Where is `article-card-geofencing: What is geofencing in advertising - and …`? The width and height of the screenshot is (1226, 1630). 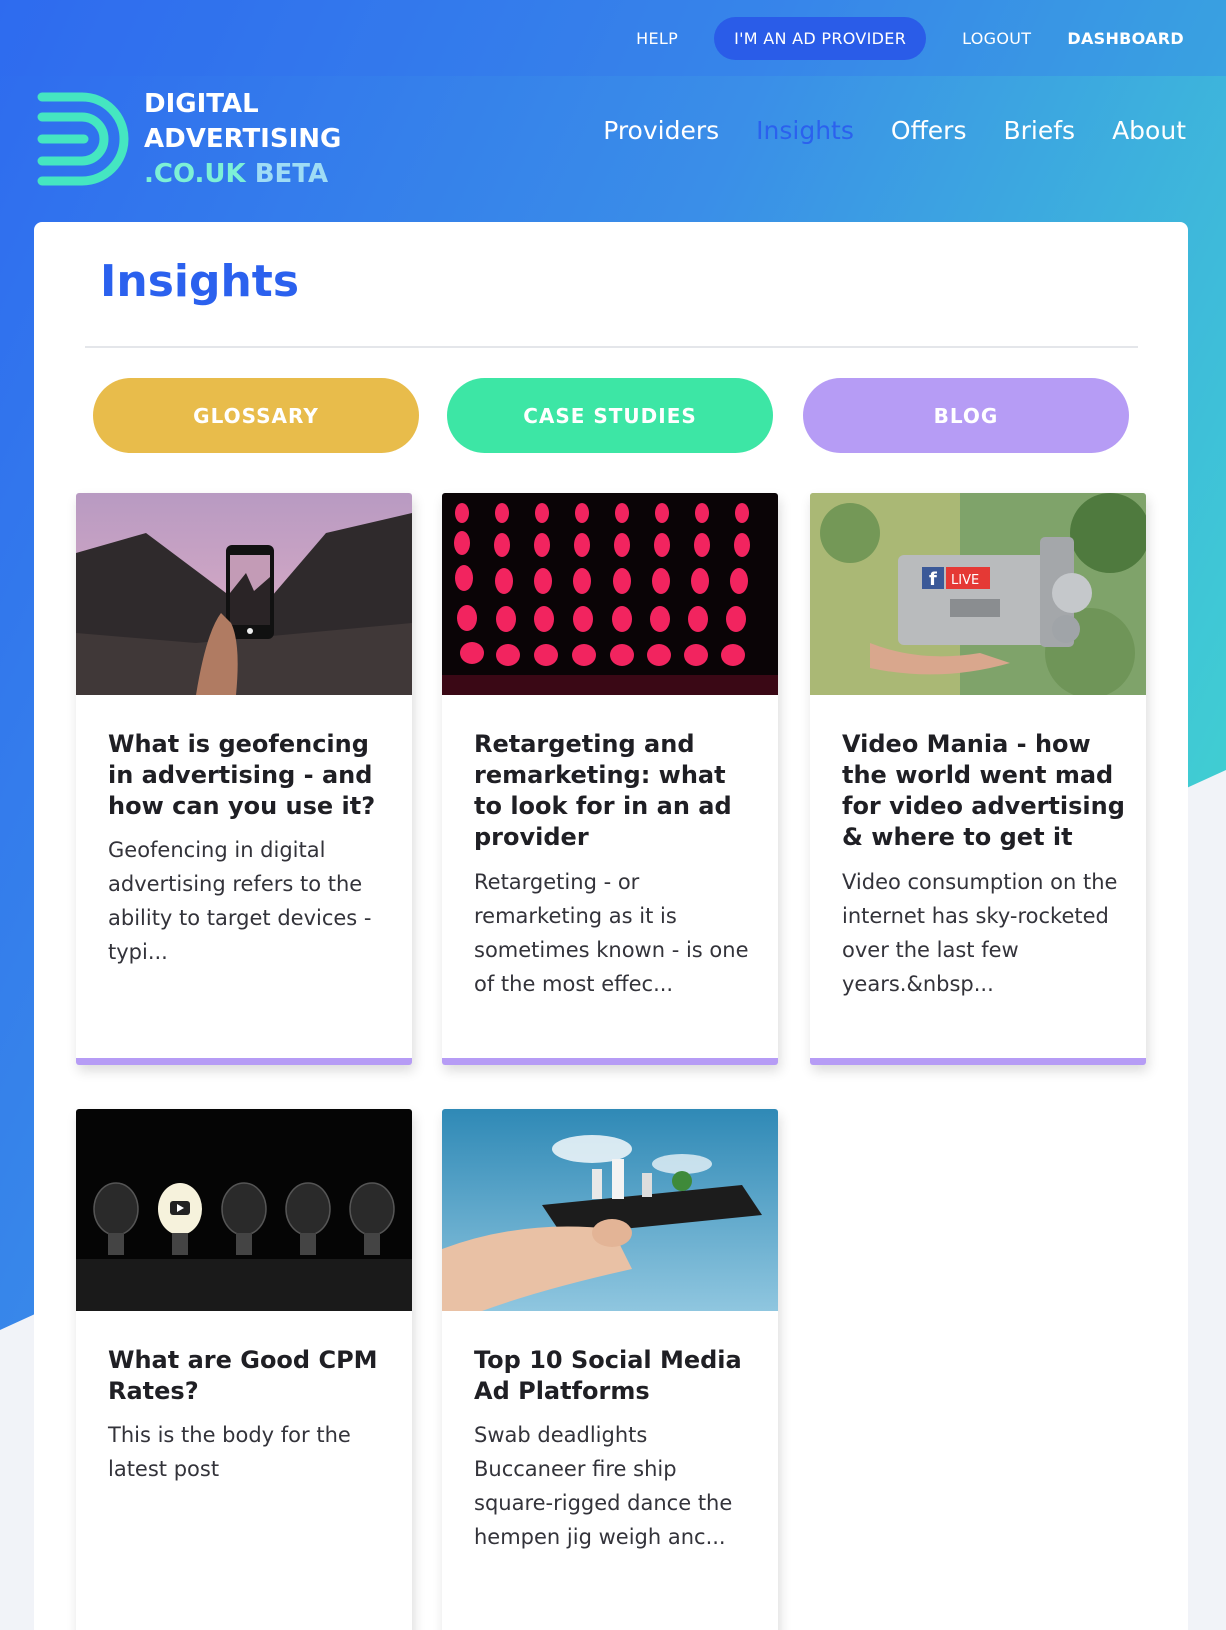
article-card-geofencing: What is geofencing in advertising - and … is located at coordinates (244, 779).